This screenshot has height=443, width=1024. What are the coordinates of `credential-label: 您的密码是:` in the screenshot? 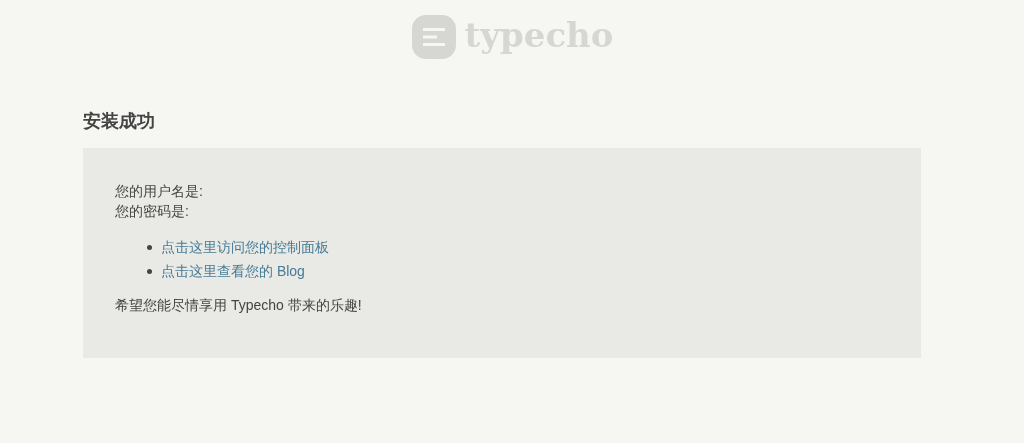 It's located at (152, 211).